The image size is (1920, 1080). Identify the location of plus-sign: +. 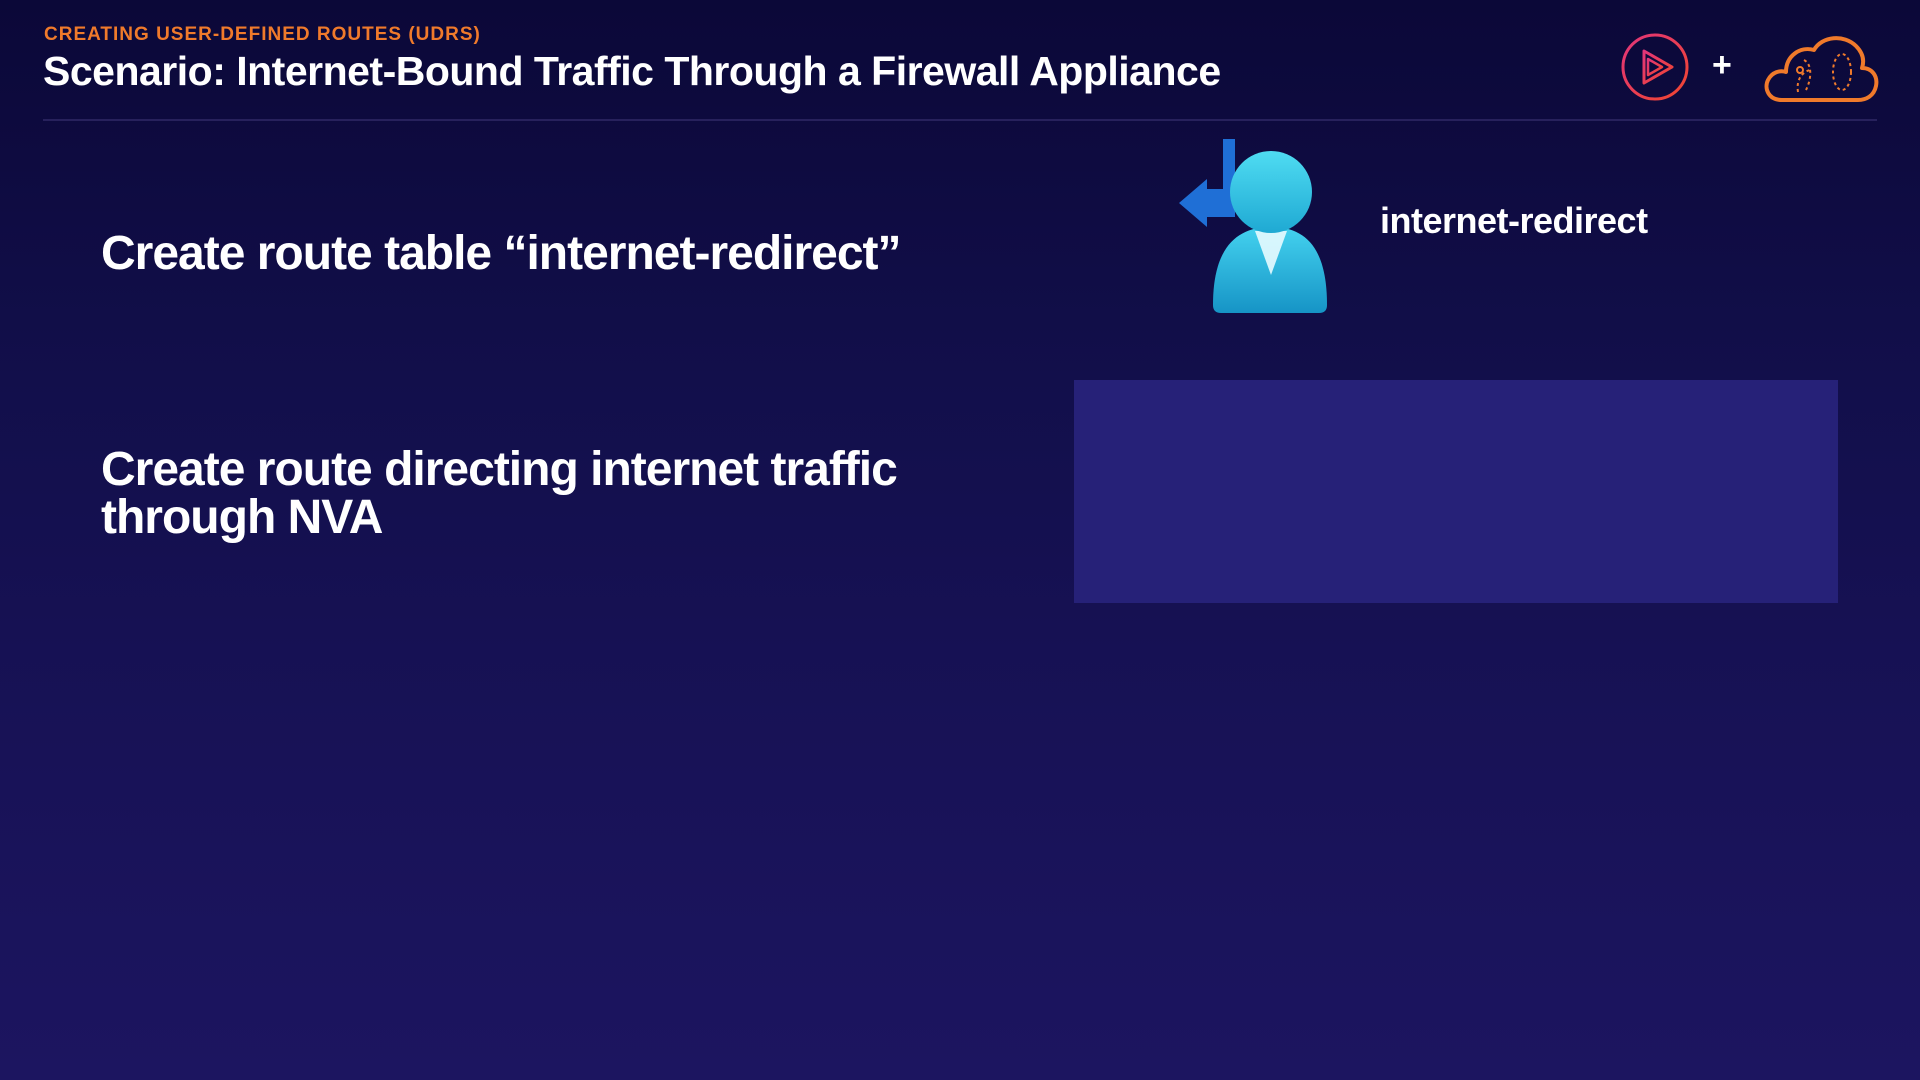
(1722, 65).